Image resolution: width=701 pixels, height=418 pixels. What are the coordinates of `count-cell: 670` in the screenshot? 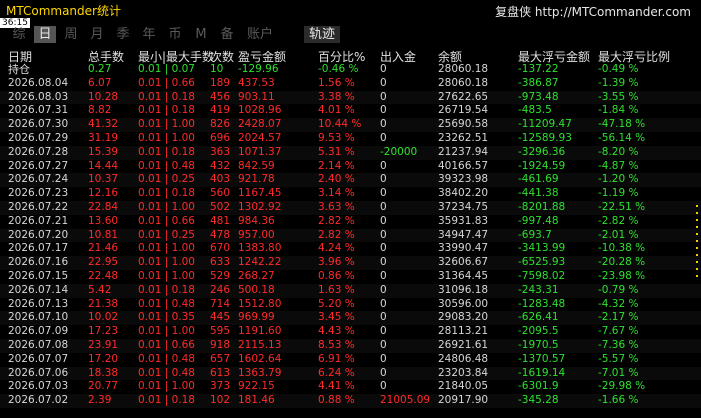 It's located at (220, 248).